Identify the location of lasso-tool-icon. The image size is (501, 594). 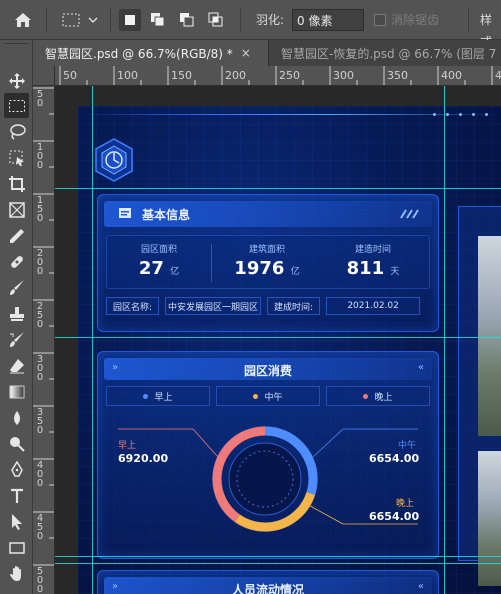
(16, 131).